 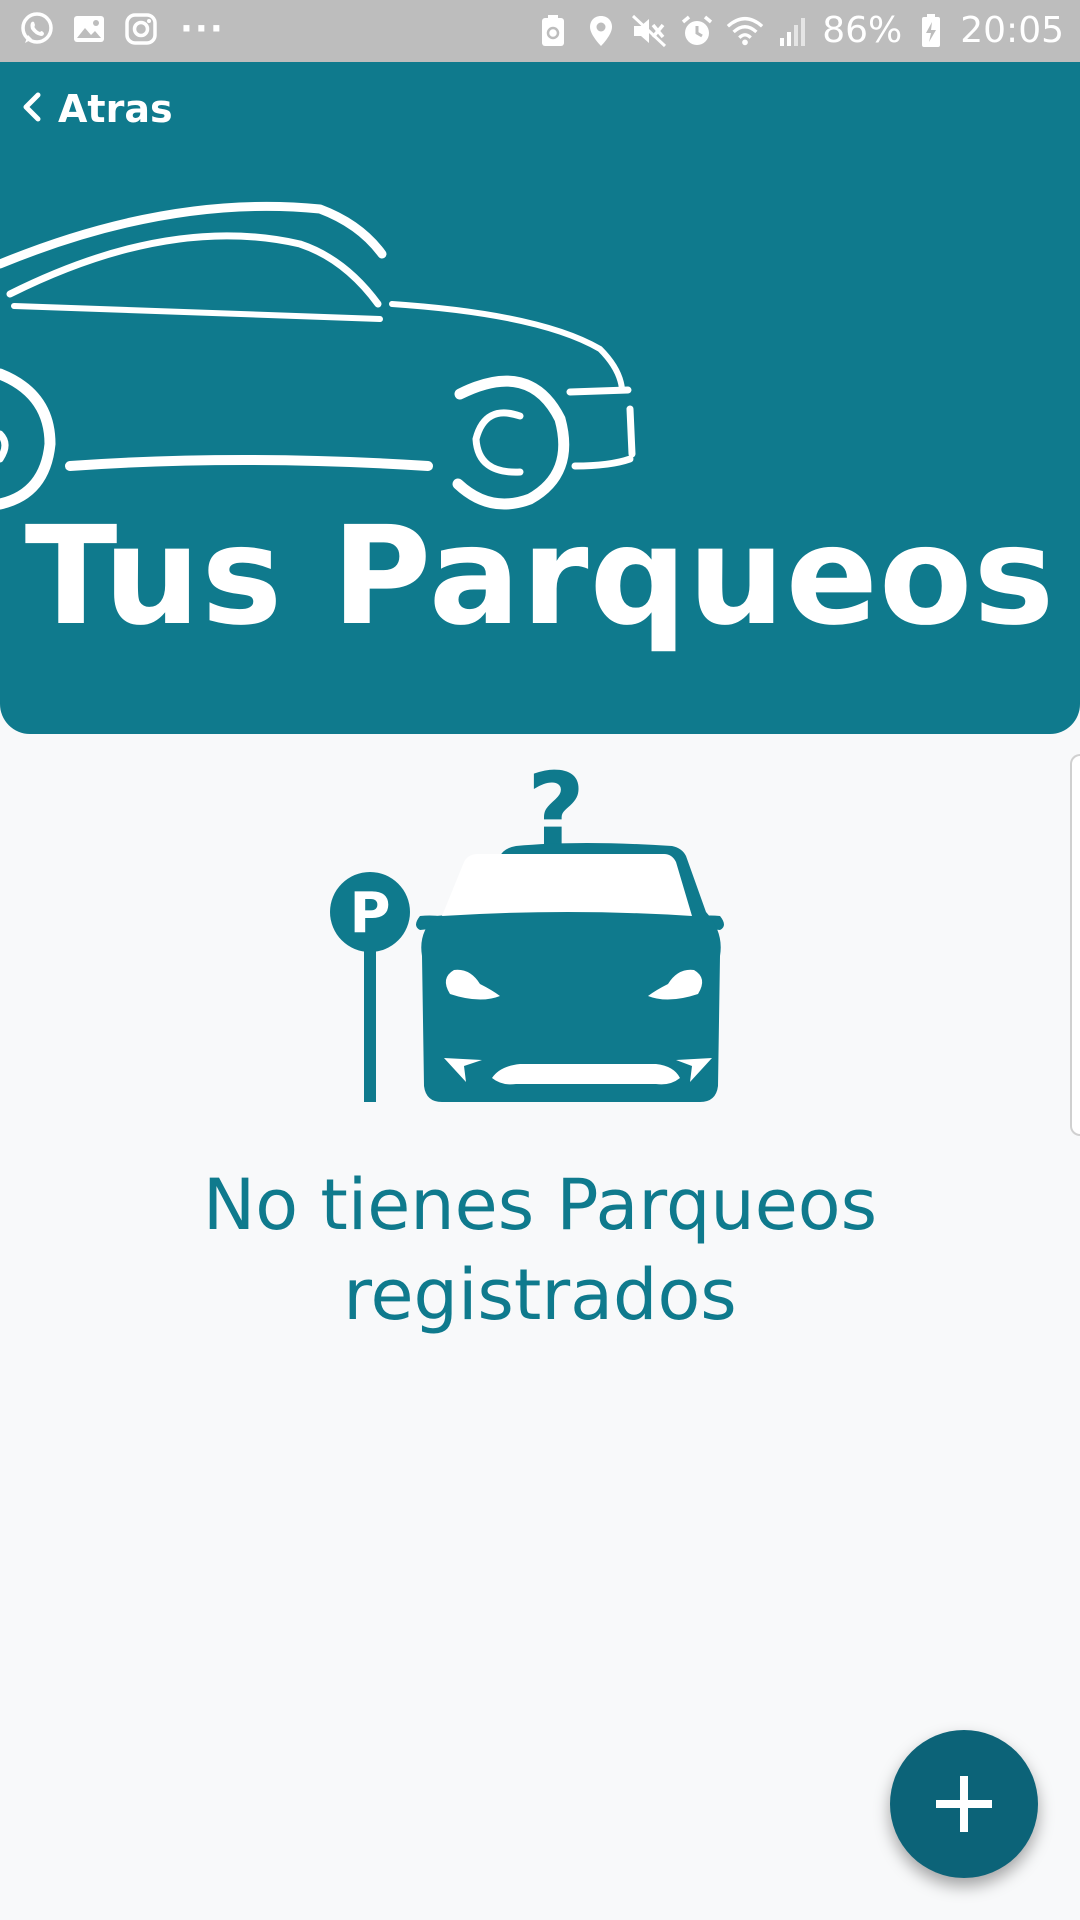 I want to click on signal-icon, so click(x=793, y=31).